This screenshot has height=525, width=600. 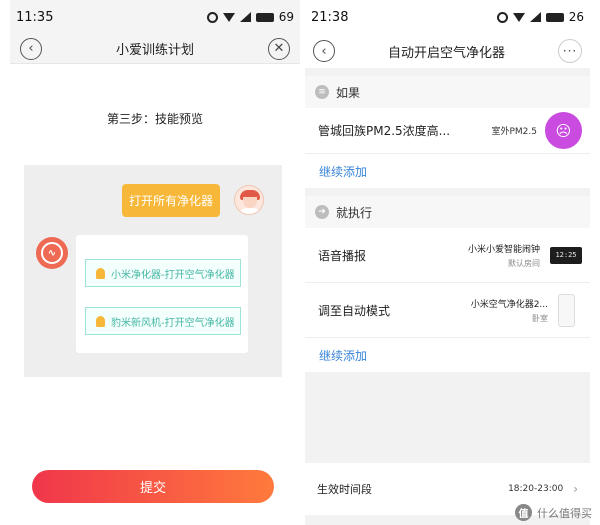 I want to click on action-label: 调至自动模式, so click(x=354, y=310).